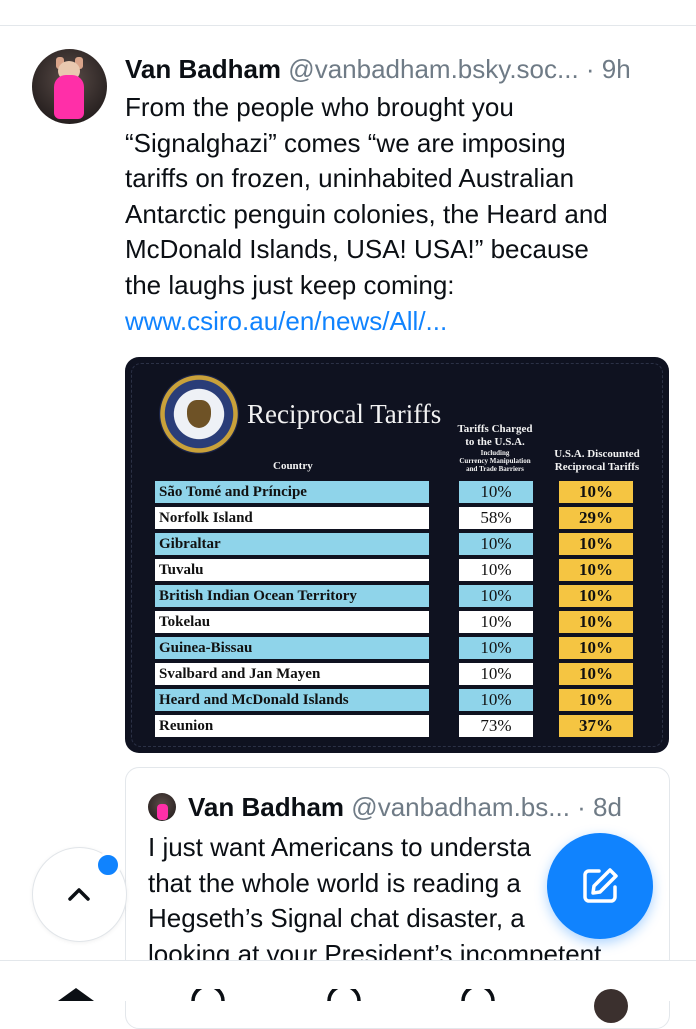 The height and width of the screenshot is (1029, 696). Describe the element at coordinates (599, 807) in the screenshot. I see `quoted-time: · 8d` at that location.